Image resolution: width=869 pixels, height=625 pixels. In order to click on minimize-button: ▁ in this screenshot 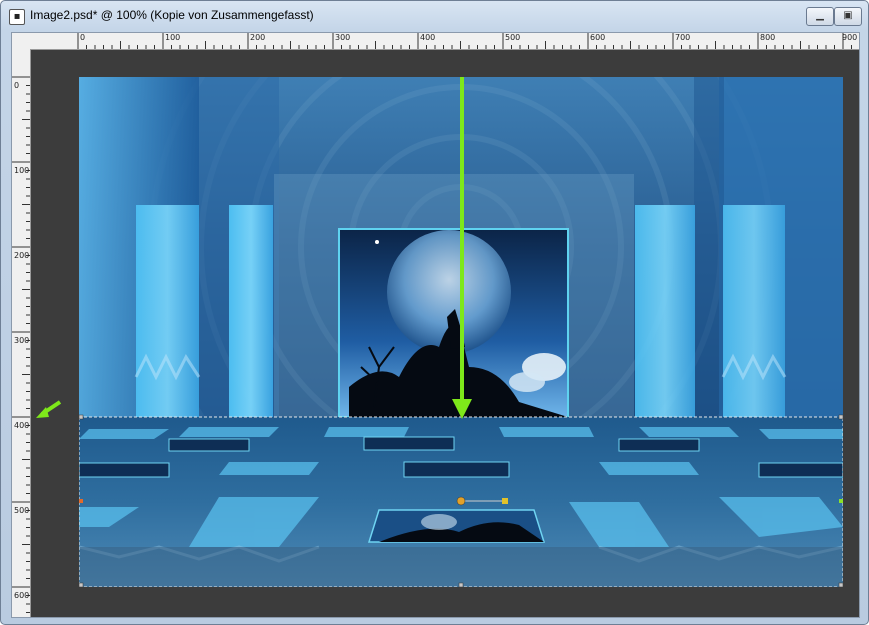, I will do `click(820, 16)`.